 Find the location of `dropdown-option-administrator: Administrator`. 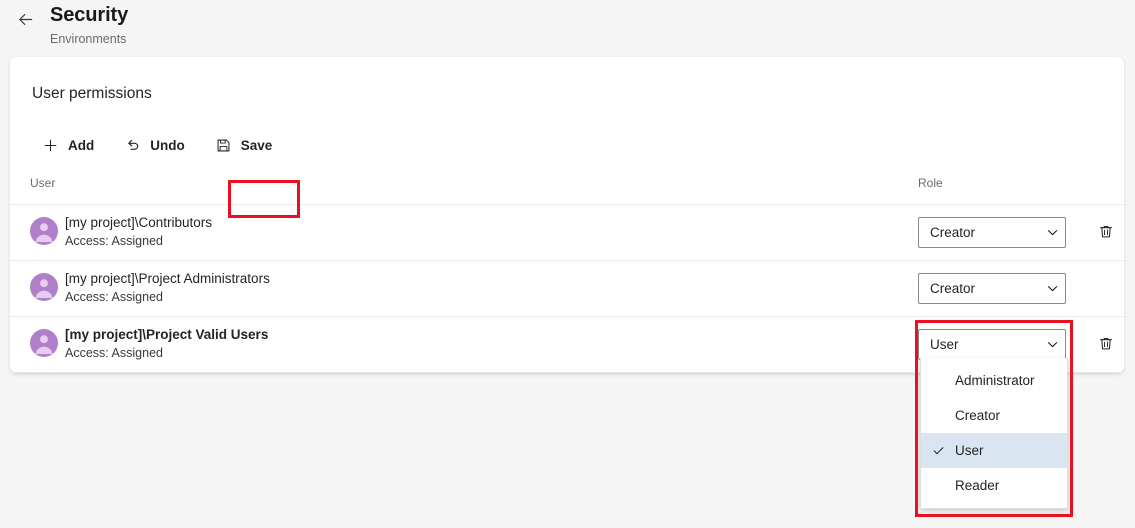

dropdown-option-administrator: Administrator is located at coordinates (994, 380).